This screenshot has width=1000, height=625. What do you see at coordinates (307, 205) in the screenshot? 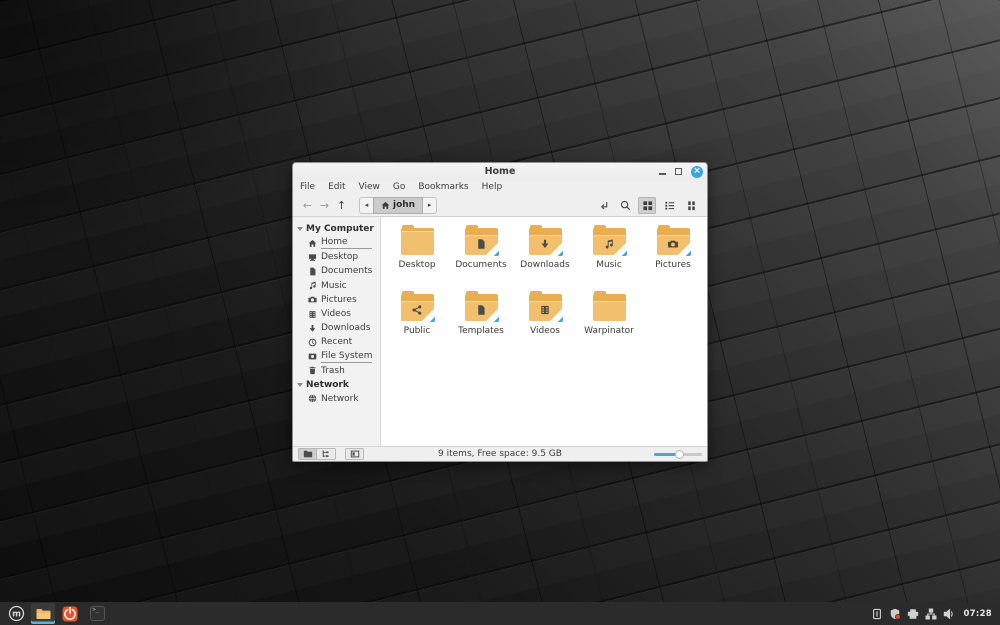
I see `back-arrow-icon: ←` at bounding box center [307, 205].